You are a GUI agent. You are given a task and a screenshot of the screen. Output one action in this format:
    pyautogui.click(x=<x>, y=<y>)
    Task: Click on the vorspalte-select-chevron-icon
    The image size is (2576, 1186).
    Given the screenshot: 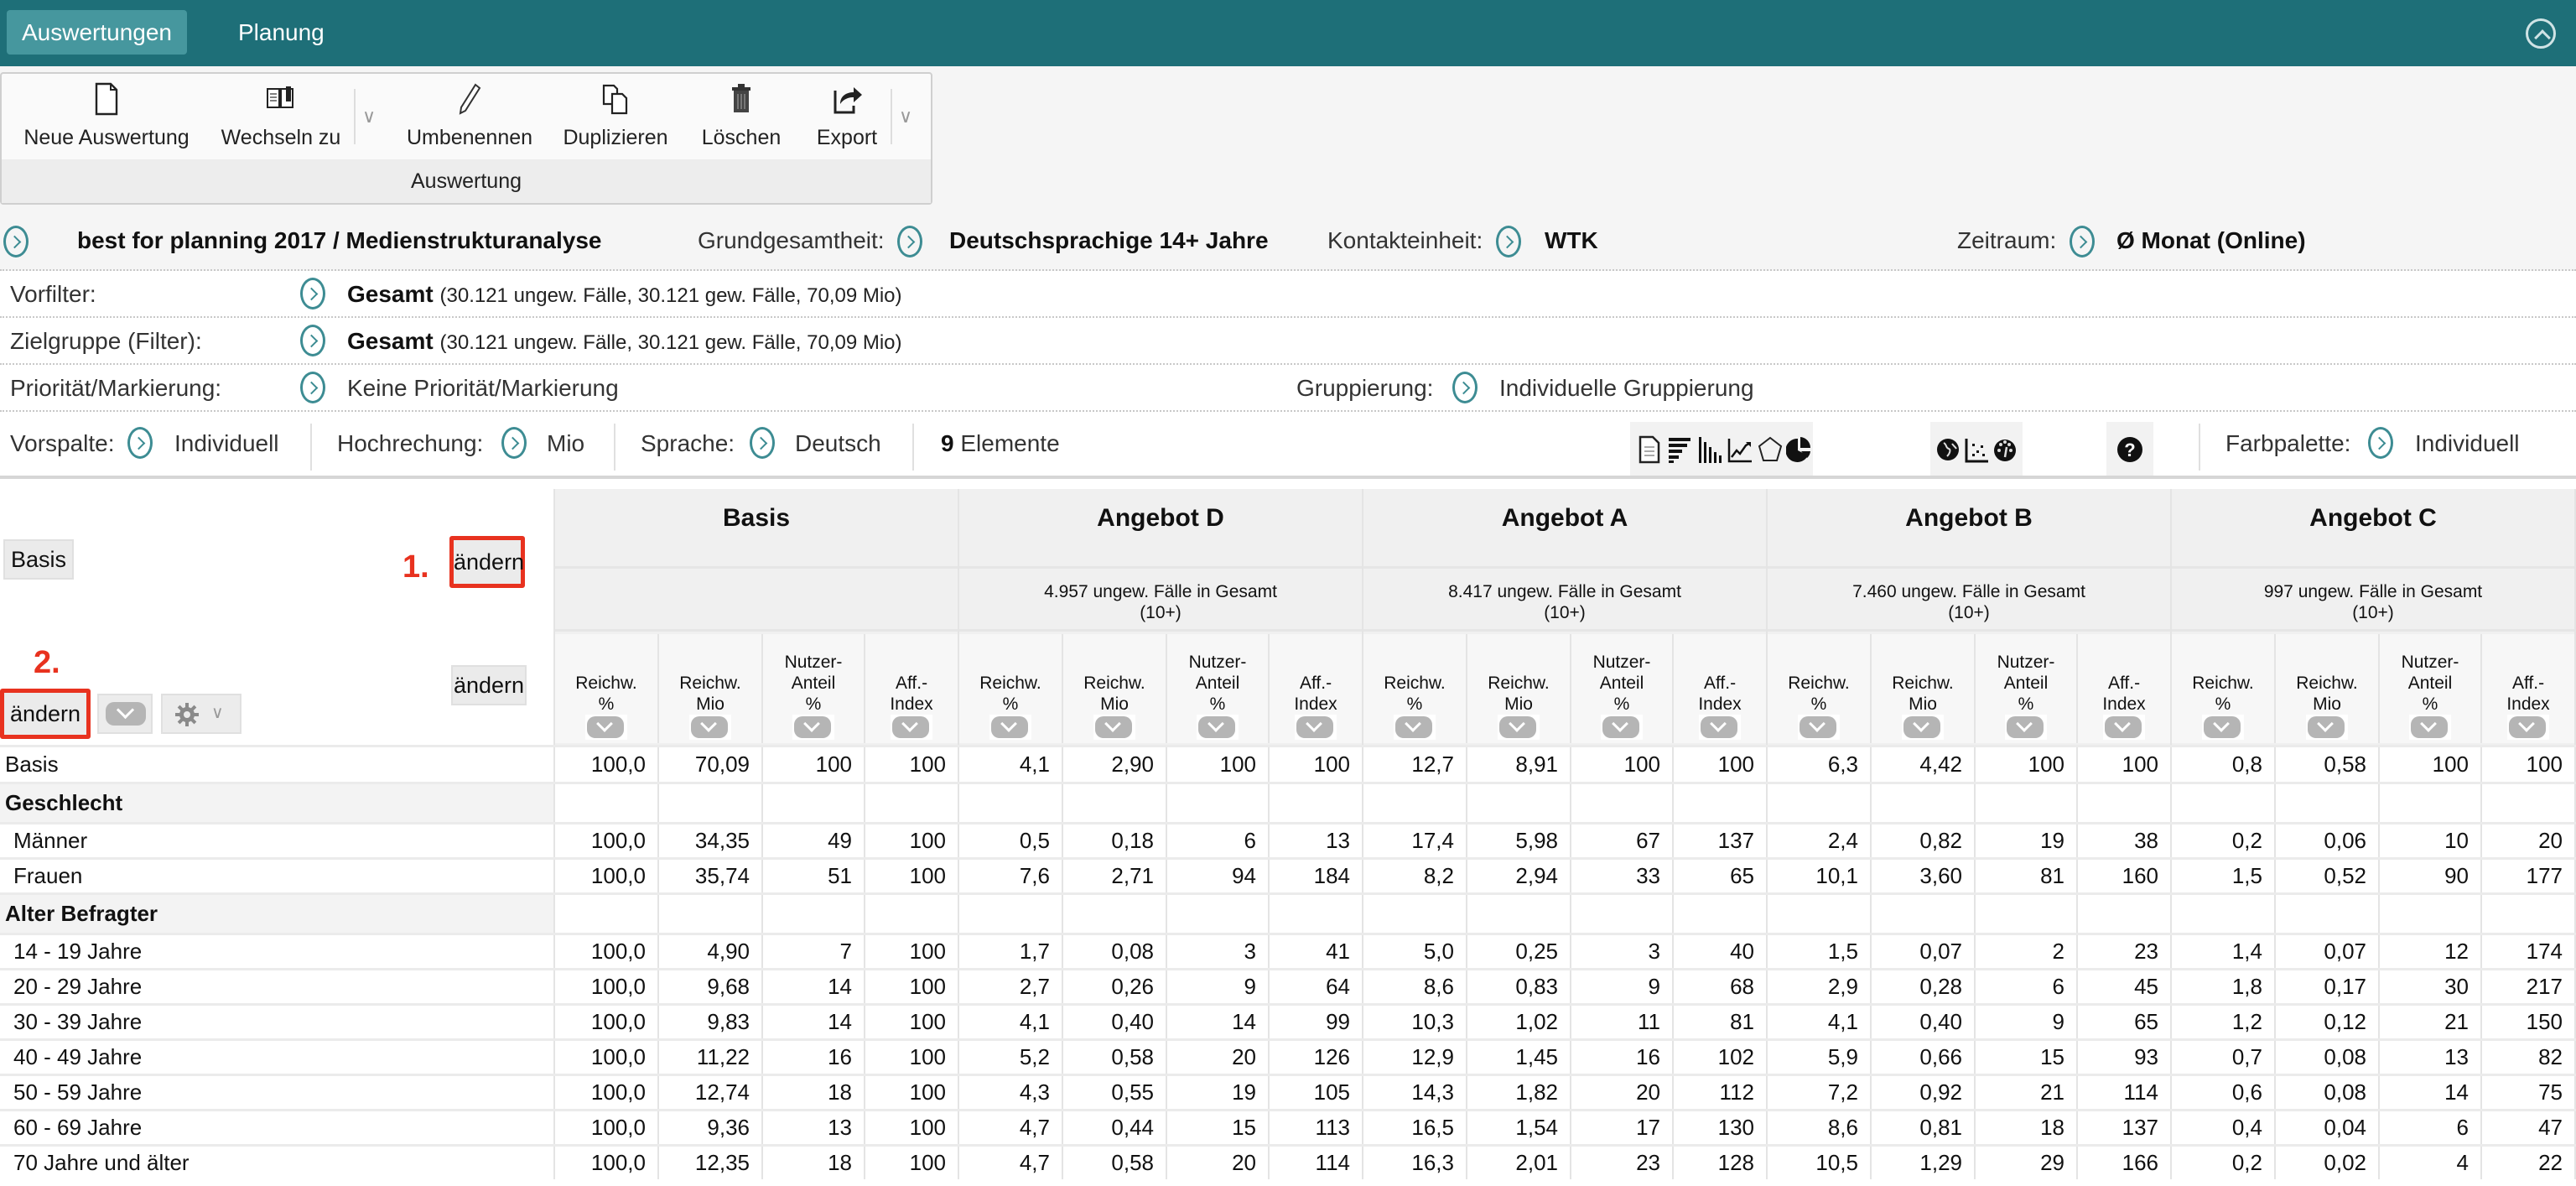 What is the action you would take?
    pyautogui.click(x=140, y=443)
    